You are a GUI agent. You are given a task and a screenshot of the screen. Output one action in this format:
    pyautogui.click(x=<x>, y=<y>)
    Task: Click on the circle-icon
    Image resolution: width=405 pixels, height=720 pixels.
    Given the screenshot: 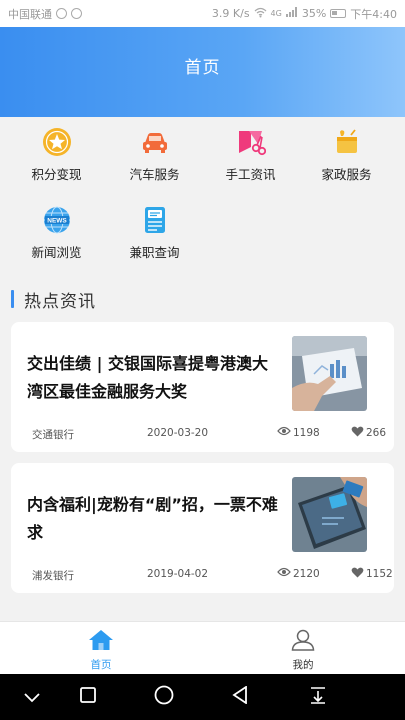 What is the action you would take?
    pyautogui.click(x=164, y=697)
    